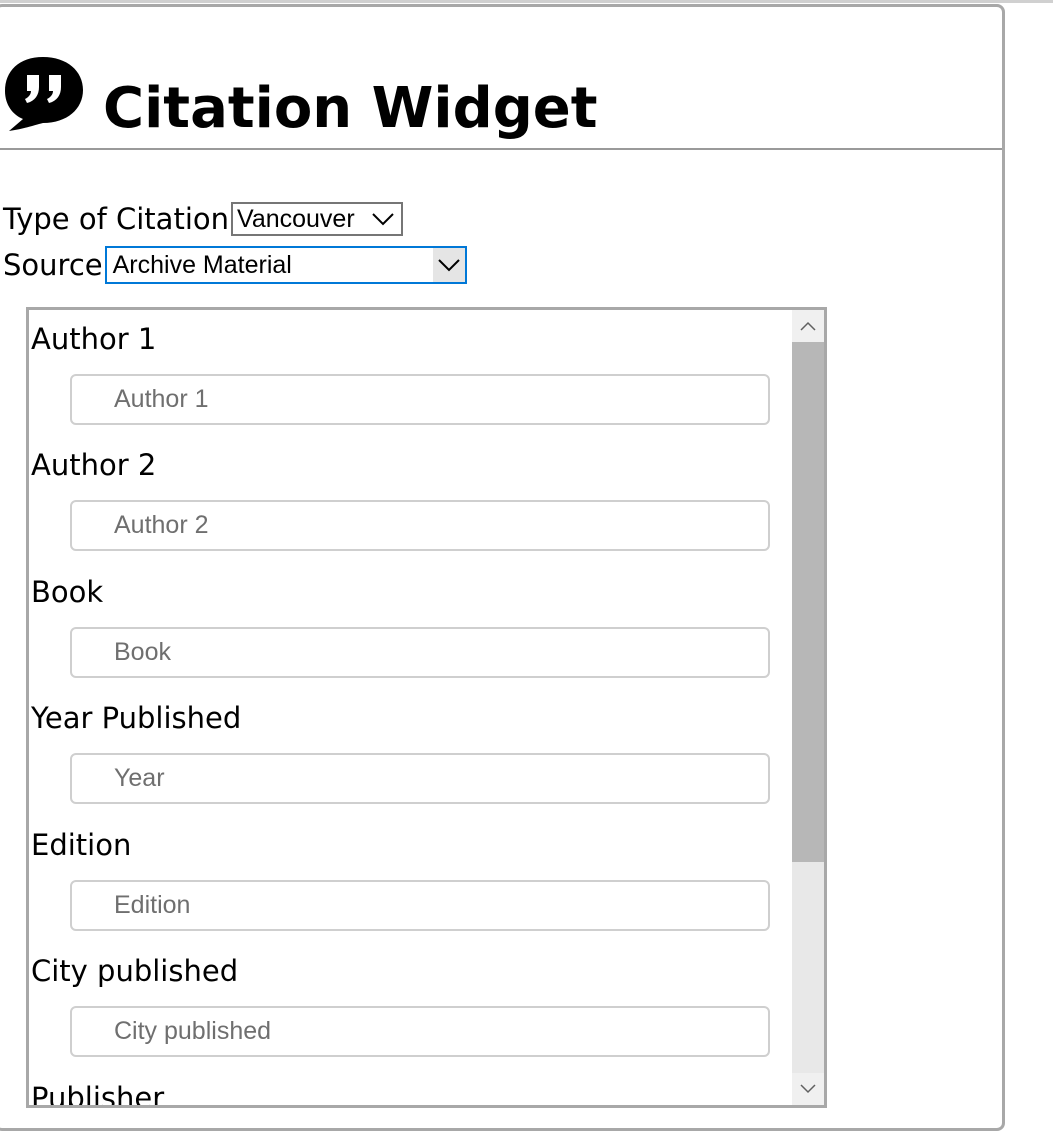 This screenshot has width=1053, height=1148. I want to click on field-label-publisher: Publisher, so click(98, 1094).